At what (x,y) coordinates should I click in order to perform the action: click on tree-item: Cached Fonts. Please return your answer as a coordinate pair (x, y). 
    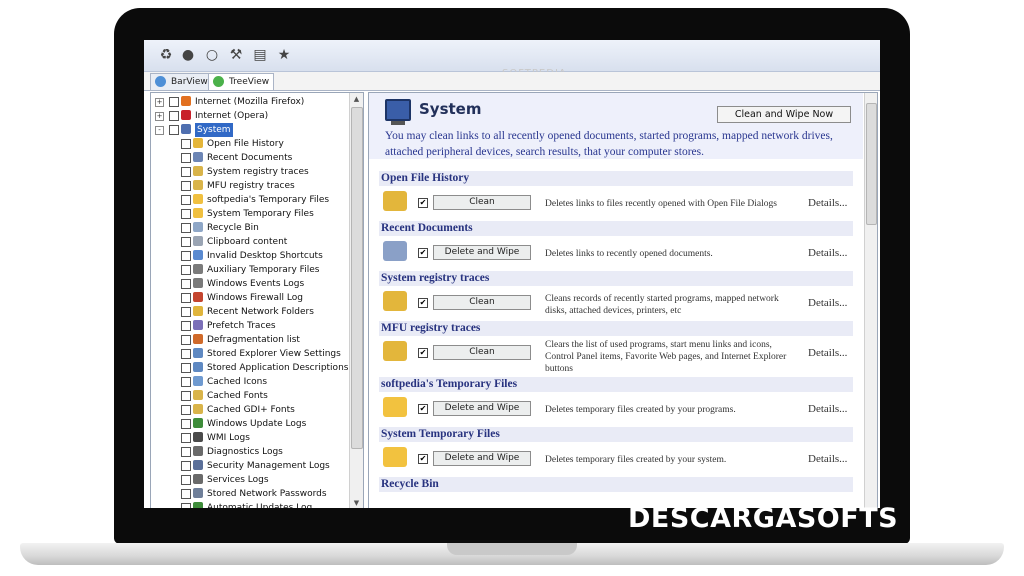
    Looking at the image, I should click on (250, 396).